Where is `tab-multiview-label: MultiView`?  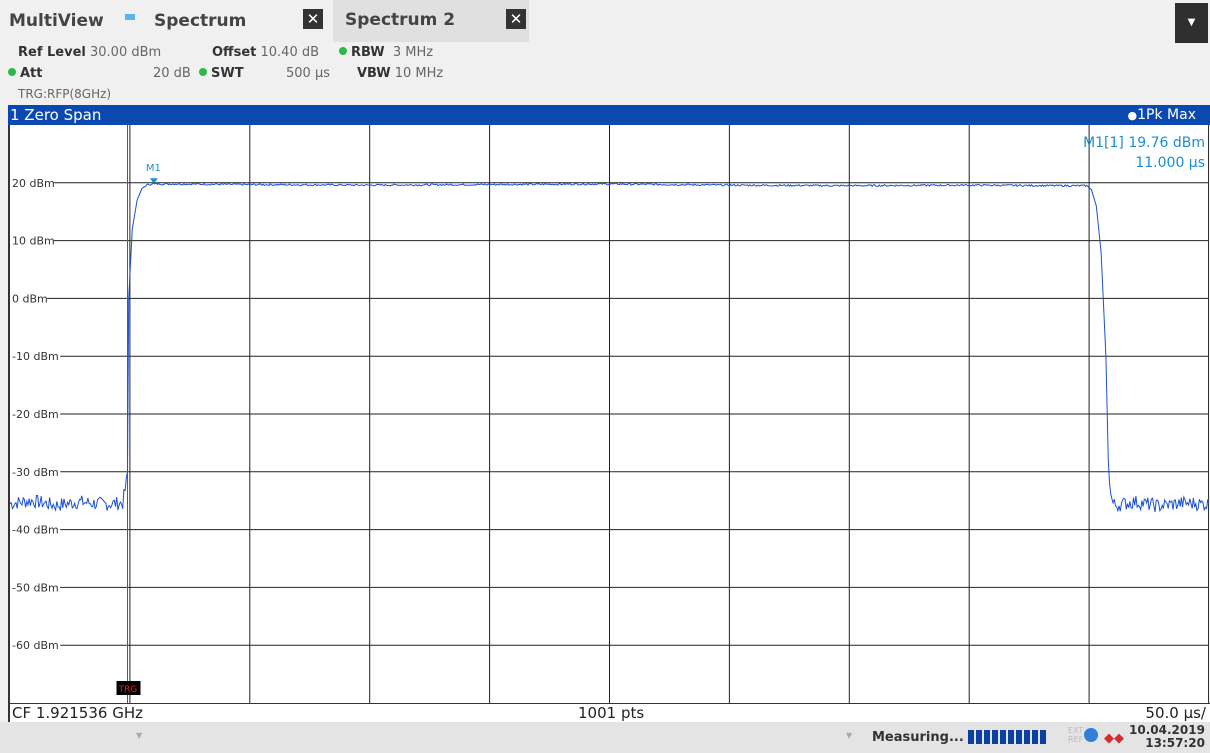
tab-multiview-label: MultiView is located at coordinates (56, 21).